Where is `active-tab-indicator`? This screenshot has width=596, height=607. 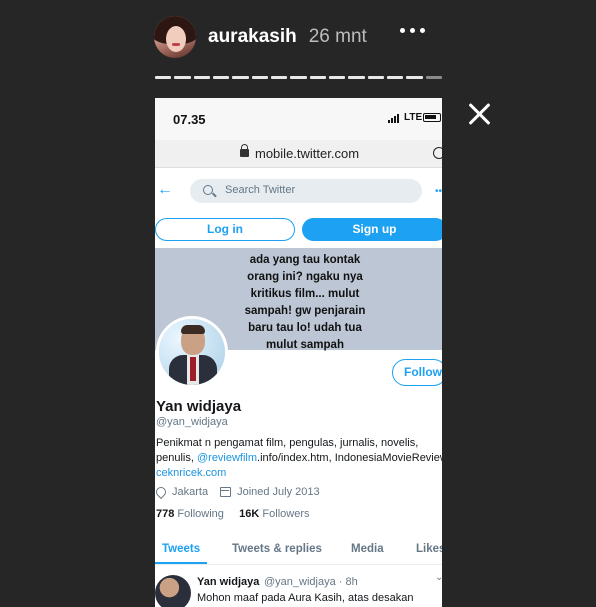 active-tab-indicator is located at coordinates (181, 563).